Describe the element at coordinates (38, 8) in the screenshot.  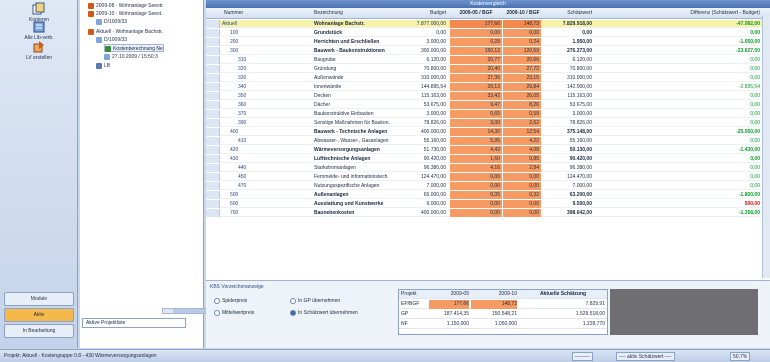
I see `copy-icon` at that location.